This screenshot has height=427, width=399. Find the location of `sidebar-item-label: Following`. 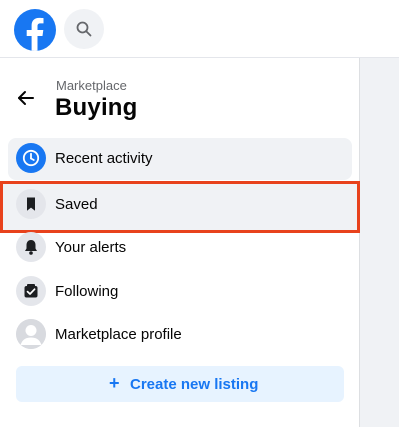

sidebar-item-label: Following is located at coordinates (87, 291).